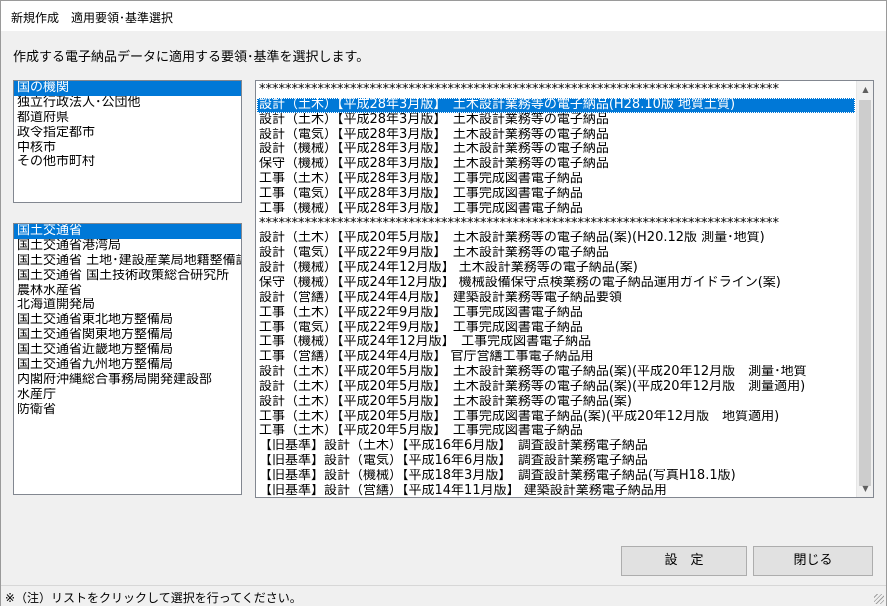 The width and height of the screenshot is (887, 606). What do you see at coordinates (127, 148) in the screenshot?
I see `organization-list-item: 中核市` at bounding box center [127, 148].